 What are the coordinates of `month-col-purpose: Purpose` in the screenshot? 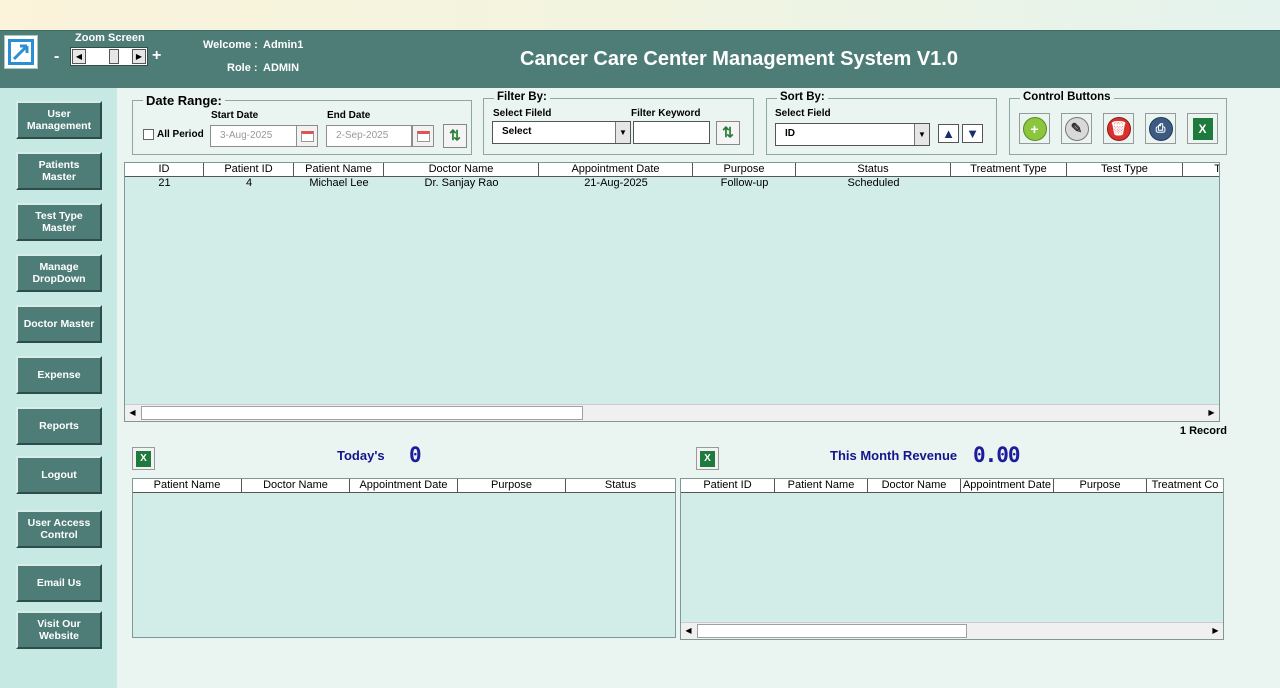 It's located at (1100, 486).